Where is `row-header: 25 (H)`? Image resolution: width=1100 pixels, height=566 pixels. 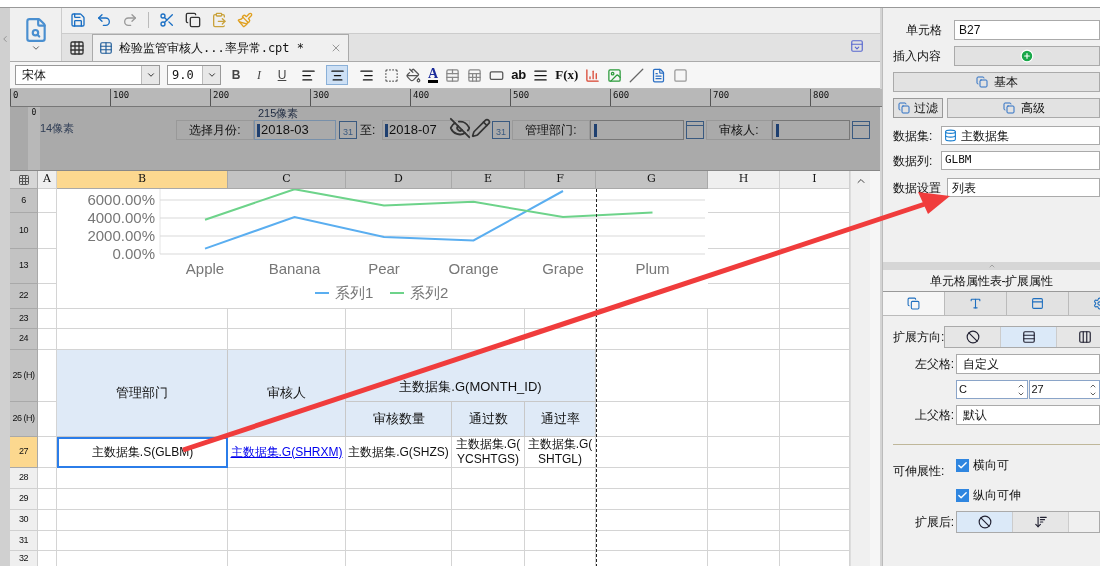 row-header: 25 (H) is located at coordinates (24, 376).